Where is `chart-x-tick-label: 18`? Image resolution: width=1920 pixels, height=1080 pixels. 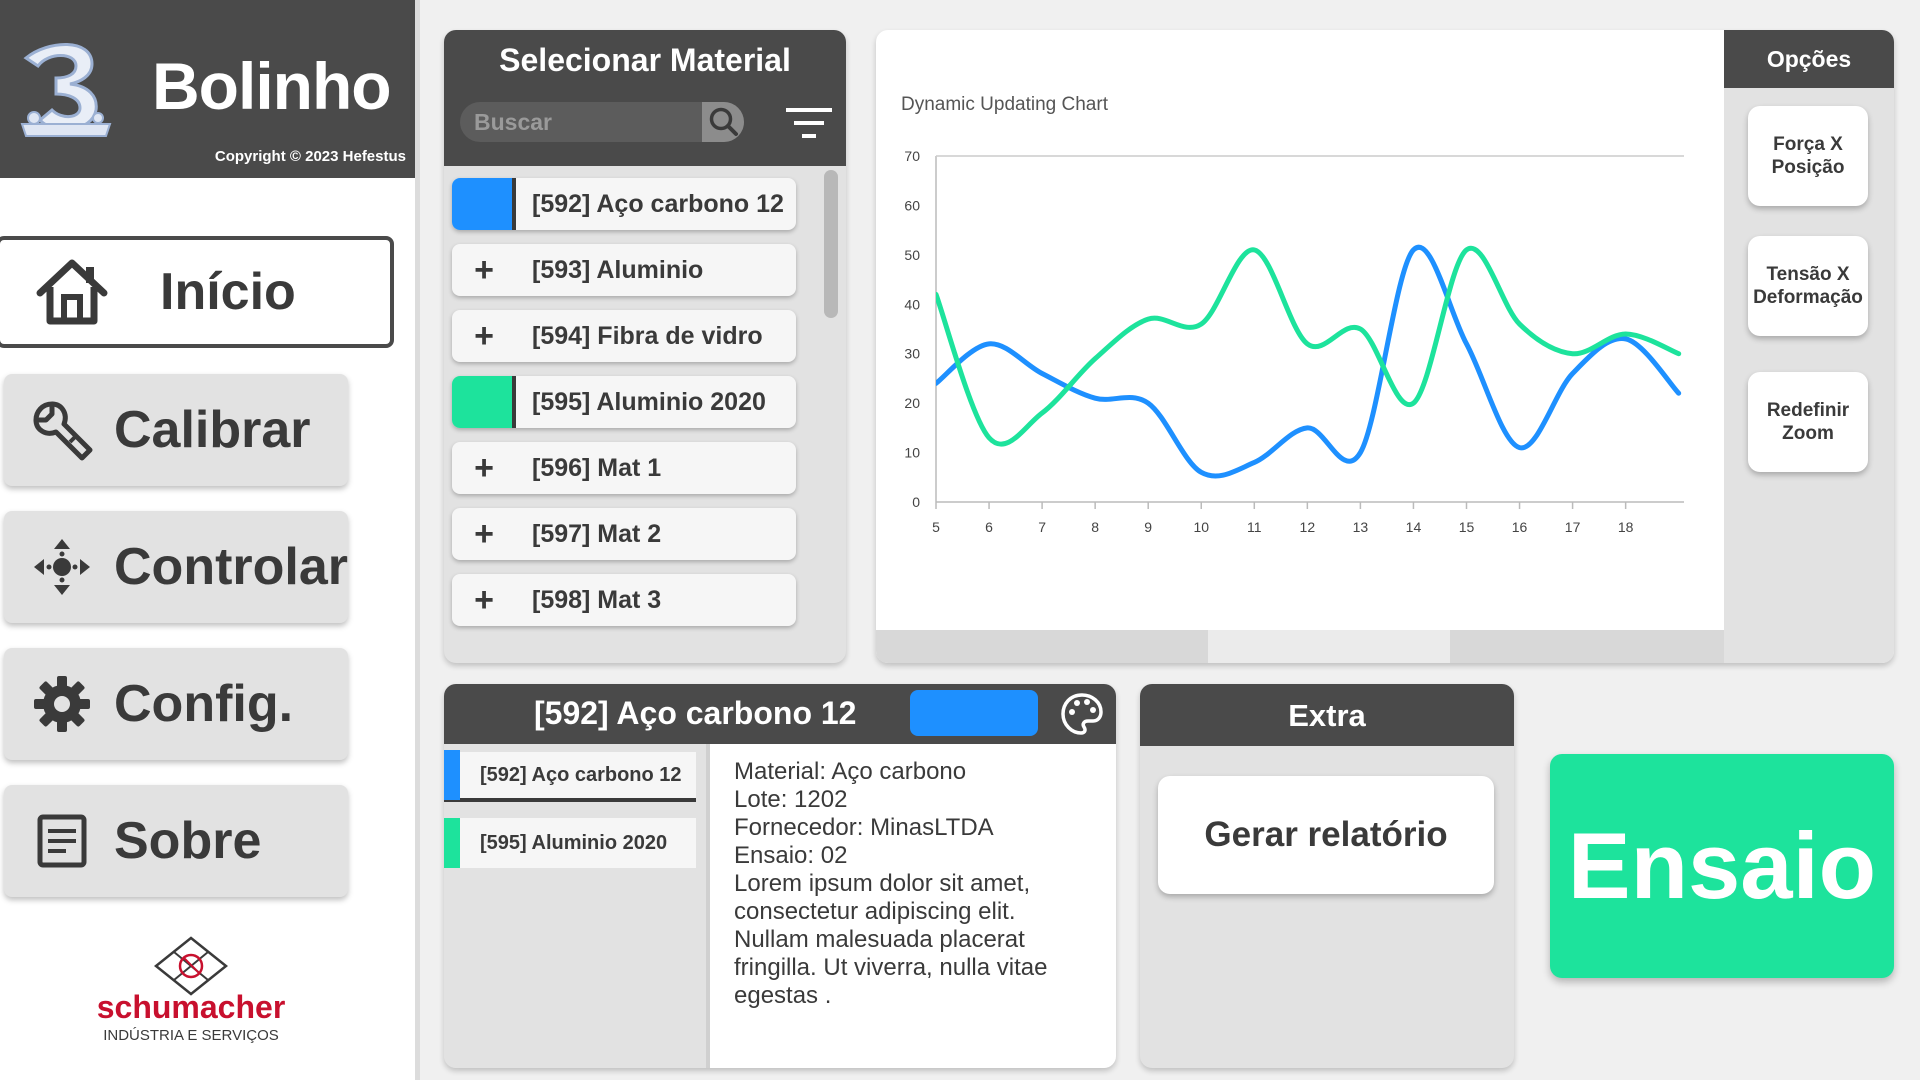 chart-x-tick-label: 18 is located at coordinates (1626, 527).